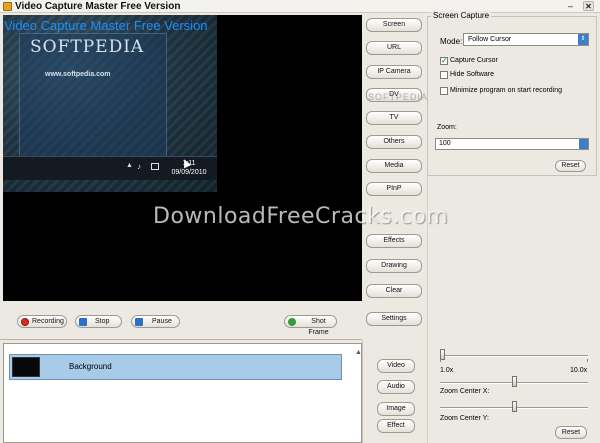 The width and height of the screenshot is (600, 443). I want to click on shot-frame-button: Shot Frame, so click(310, 325).